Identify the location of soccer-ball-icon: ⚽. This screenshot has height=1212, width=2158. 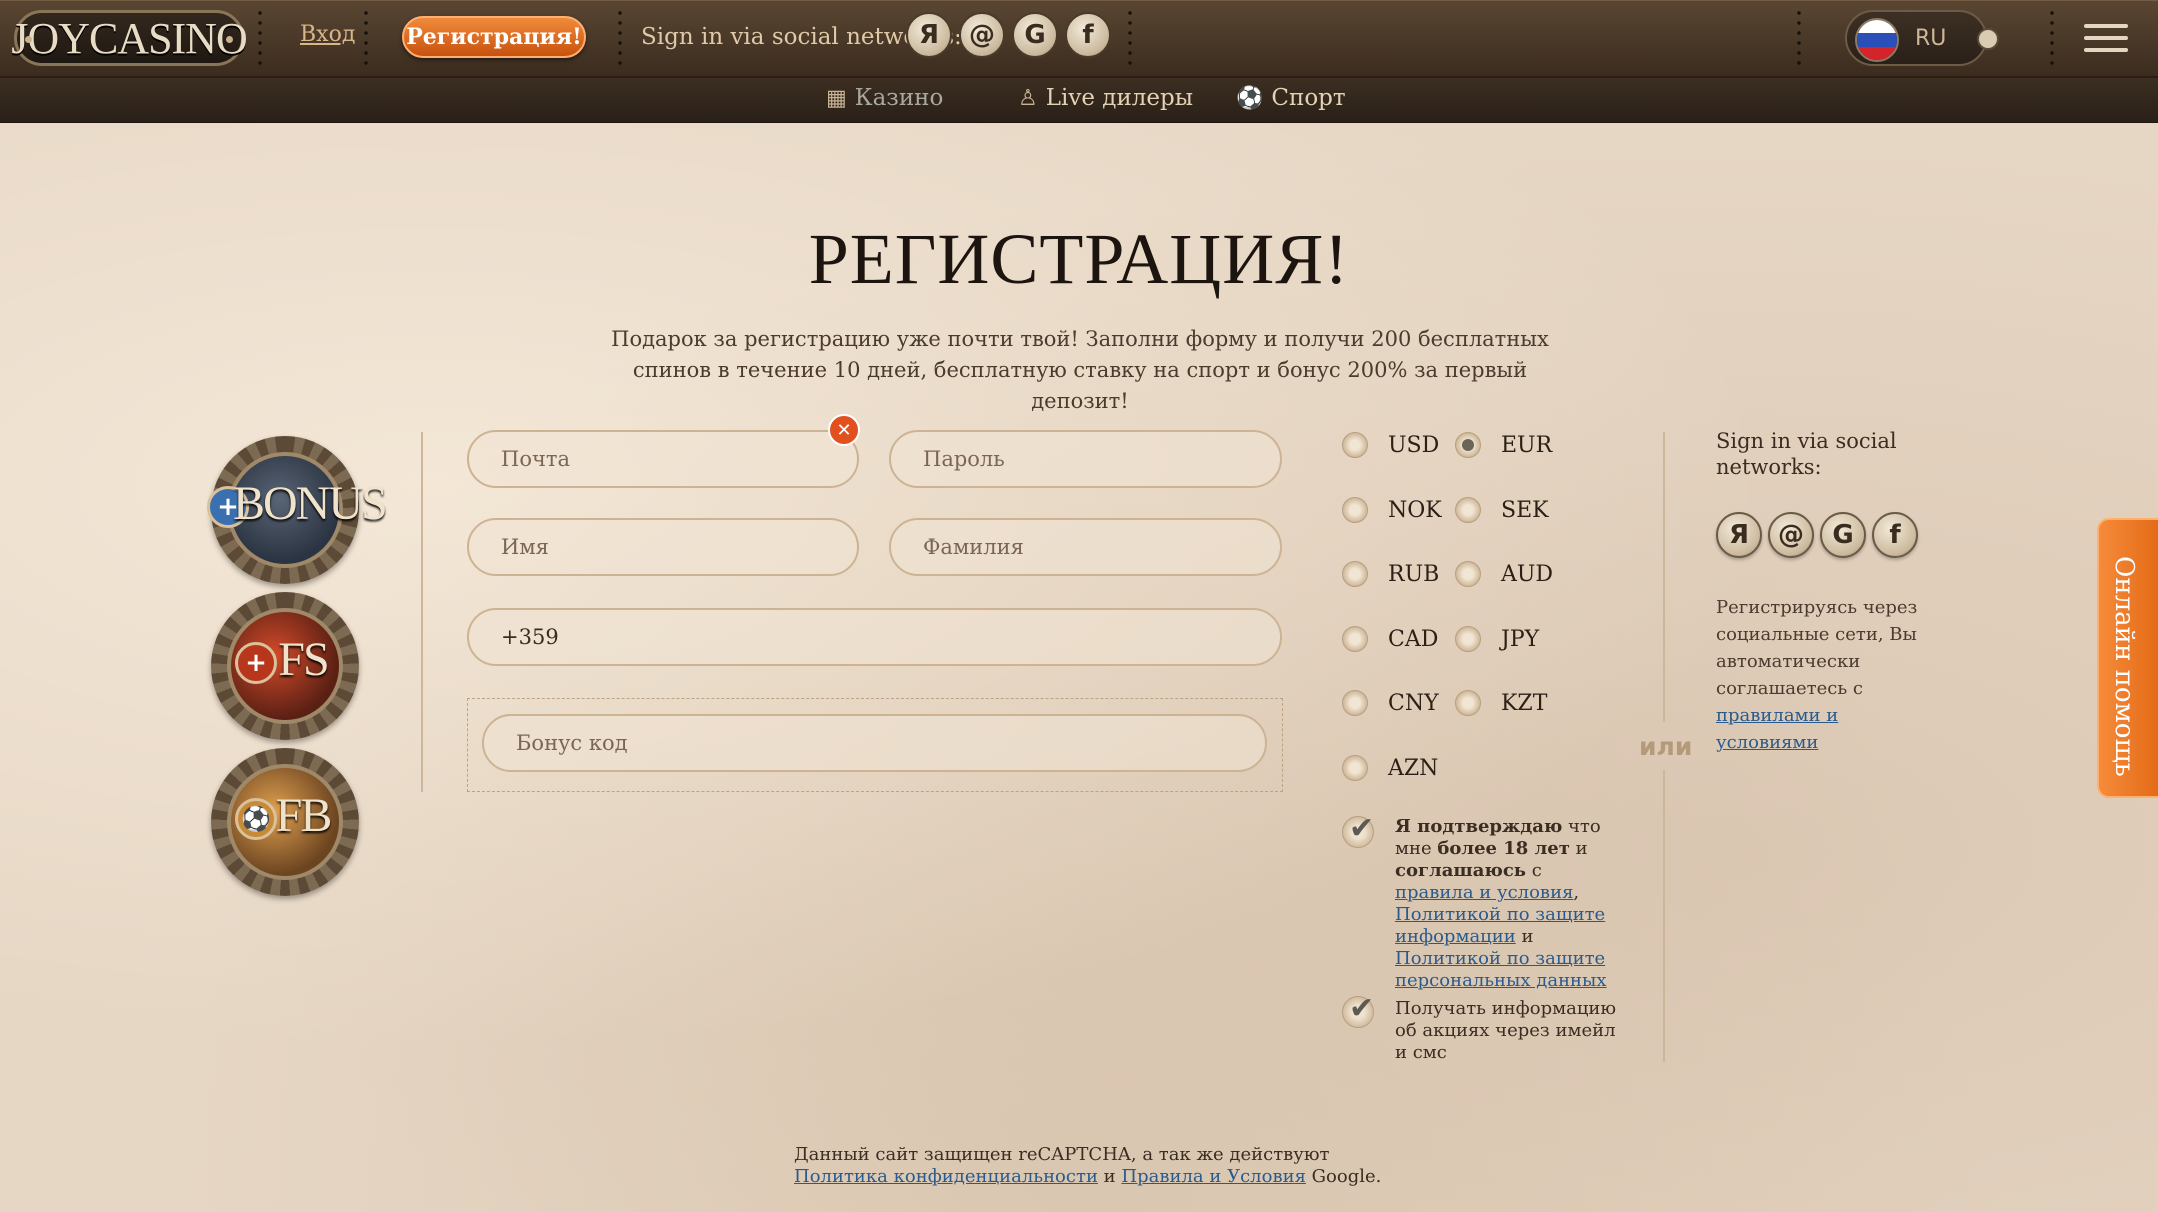
(1250, 98).